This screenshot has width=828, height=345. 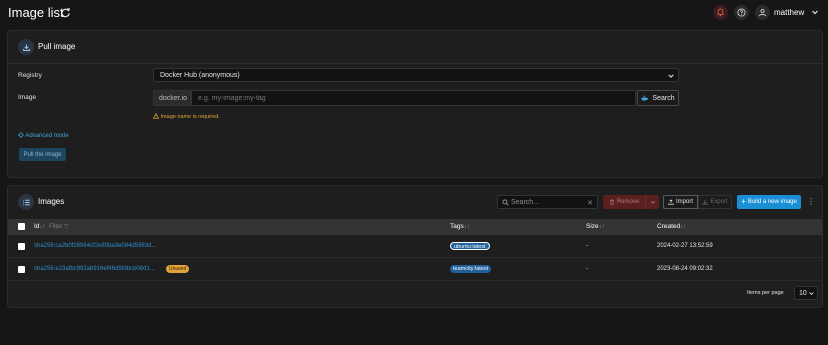 I want to click on image-tag: teamcity:latest, so click(x=471, y=269).